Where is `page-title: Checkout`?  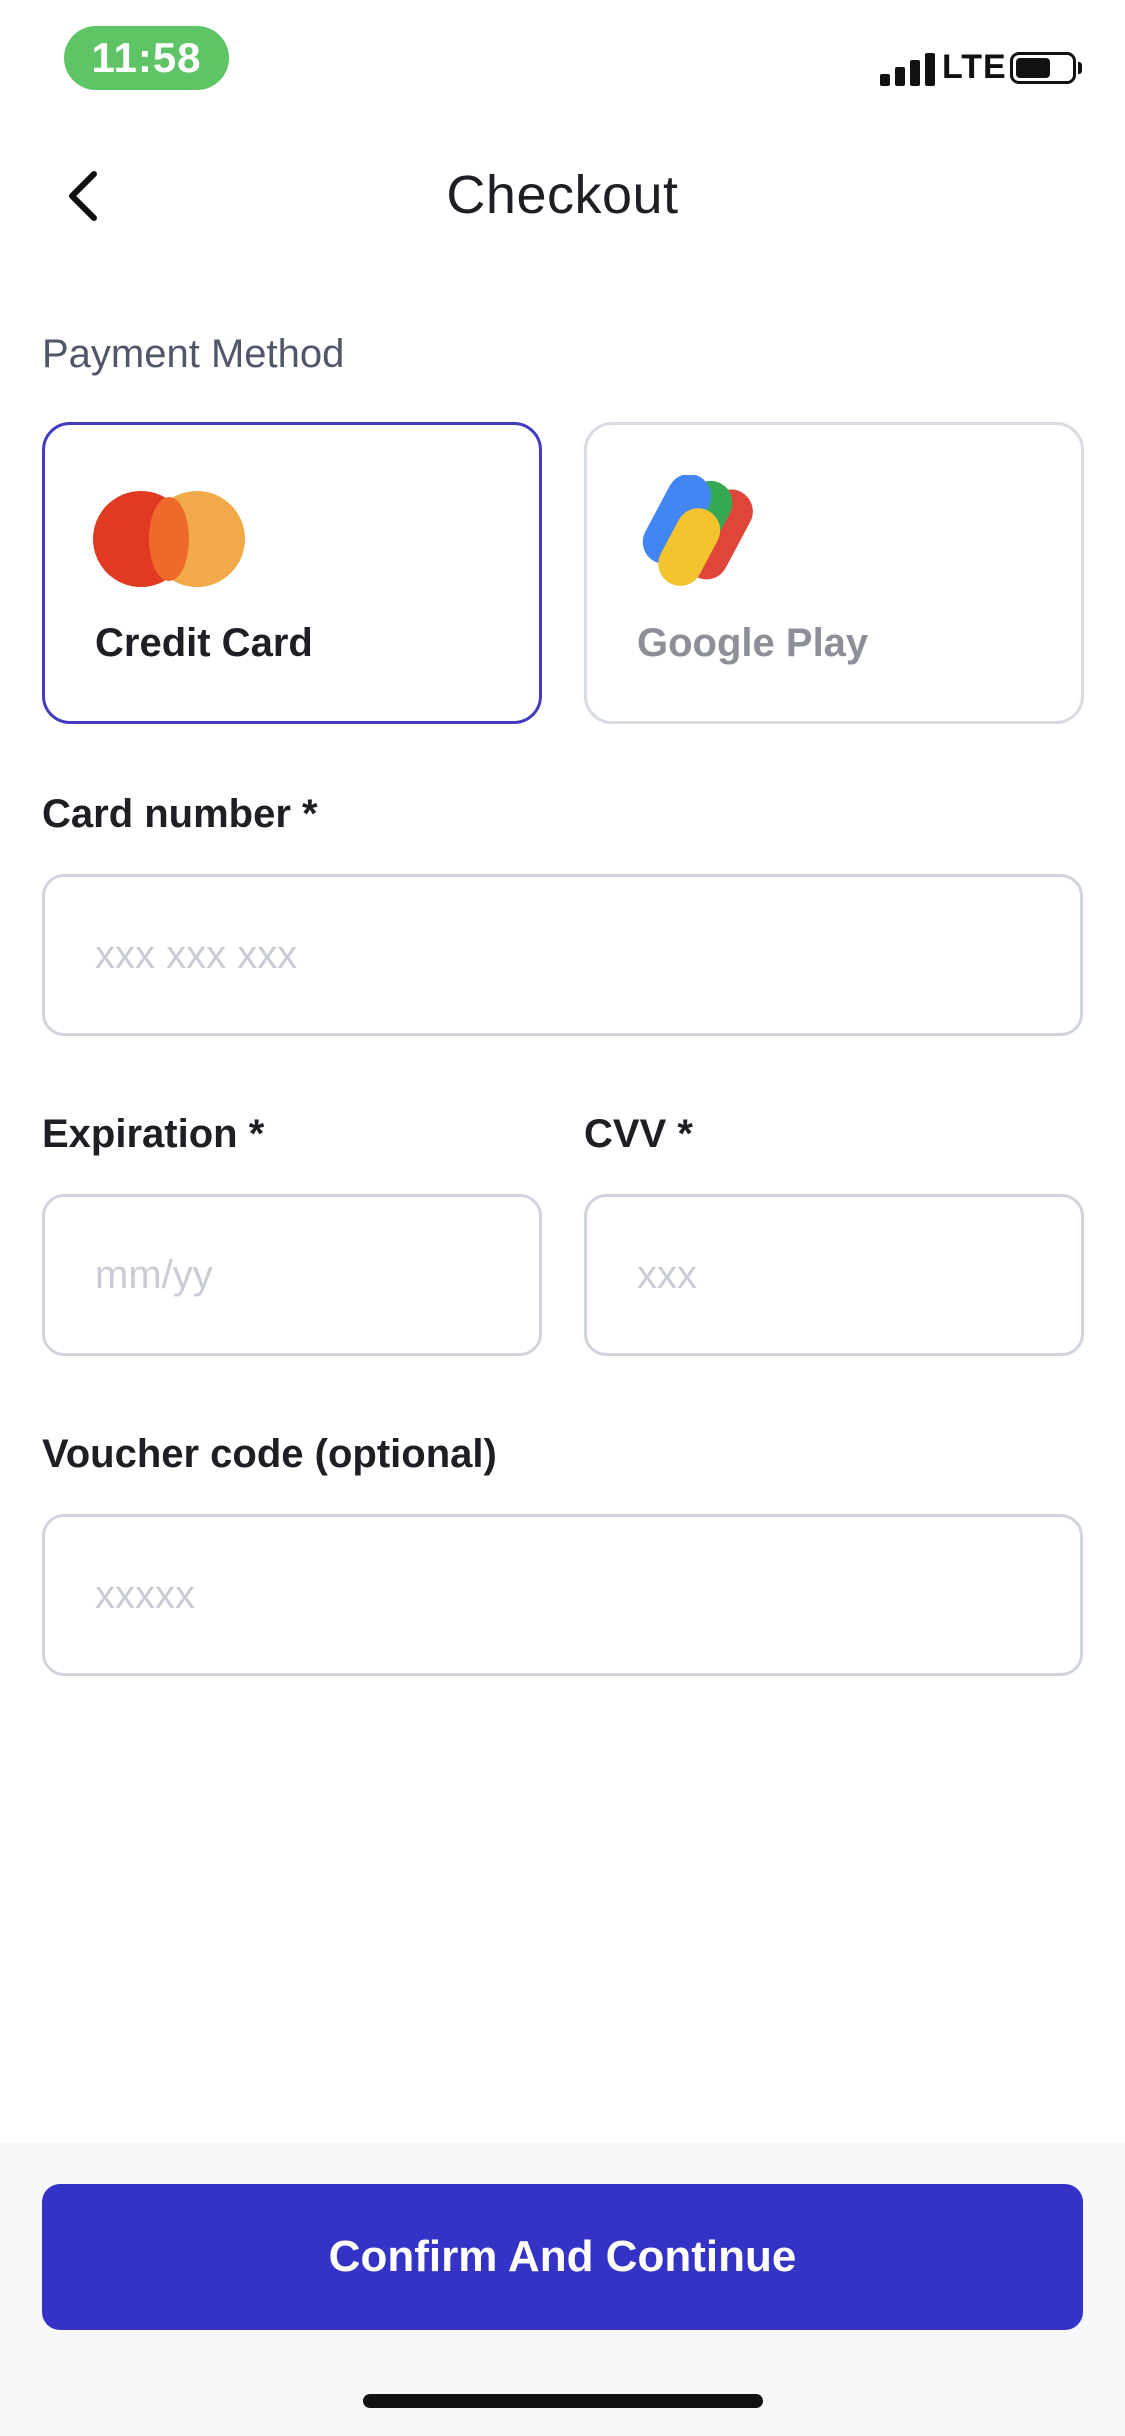
page-title: Checkout is located at coordinates (562, 195).